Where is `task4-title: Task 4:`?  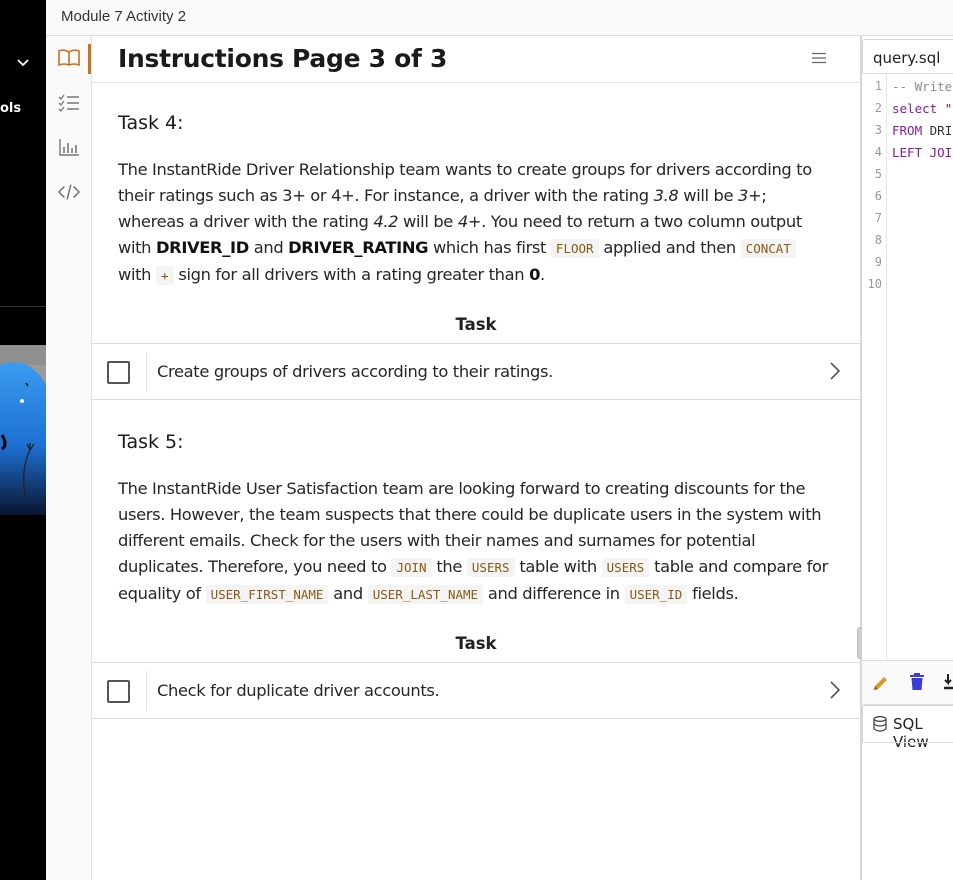
task4-title: Task 4: is located at coordinates (151, 123).